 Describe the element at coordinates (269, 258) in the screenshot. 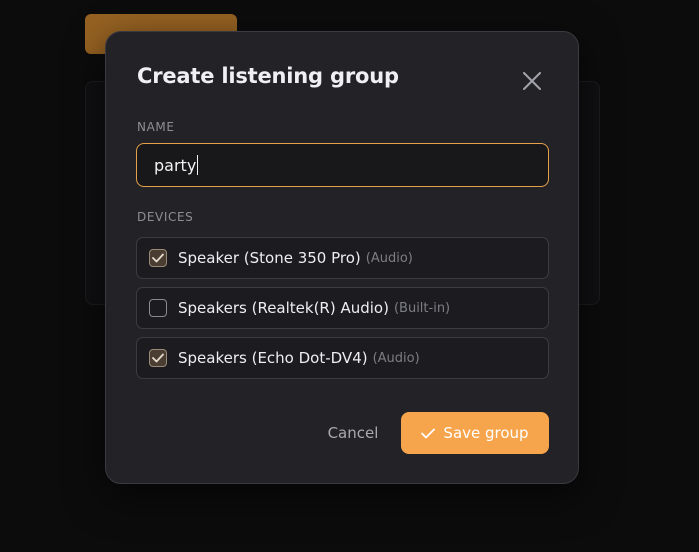

I see `device-name: Speaker (Stone 350 Pro)` at that location.